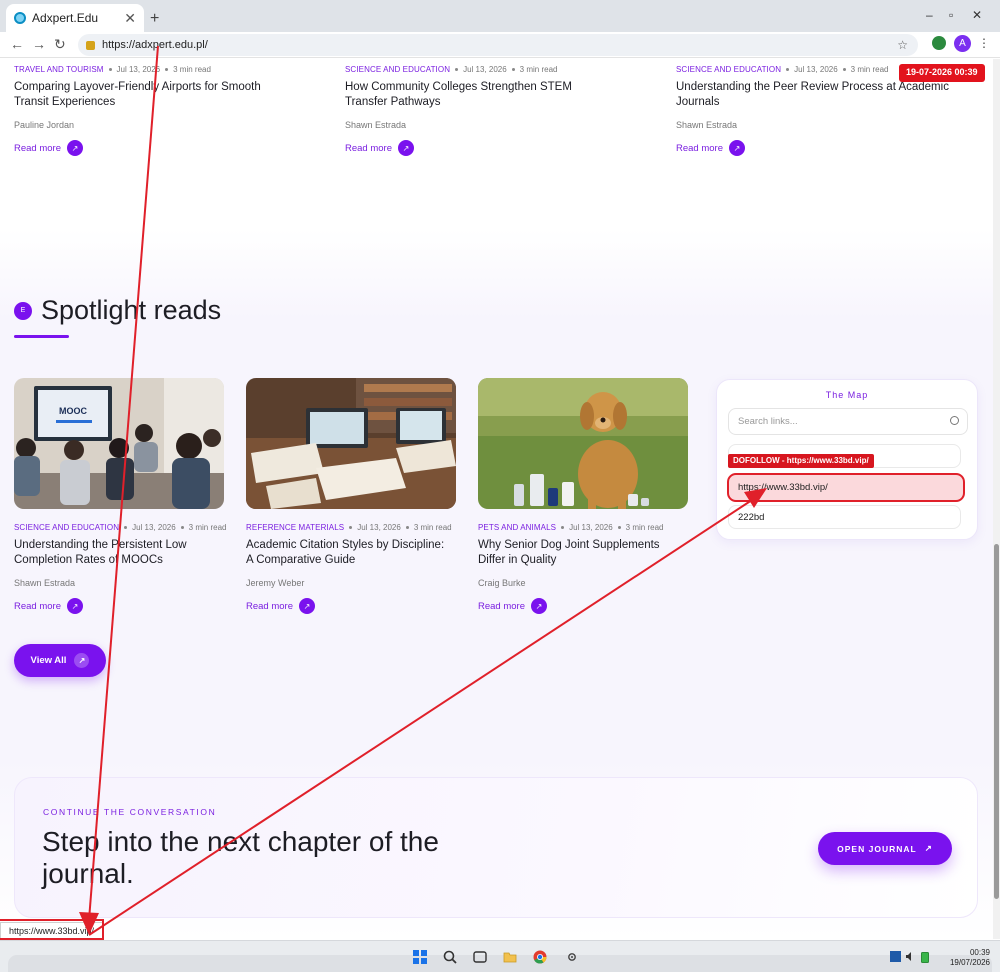  Describe the element at coordinates (17, 44) in the screenshot. I see `back-icon: ←` at that location.